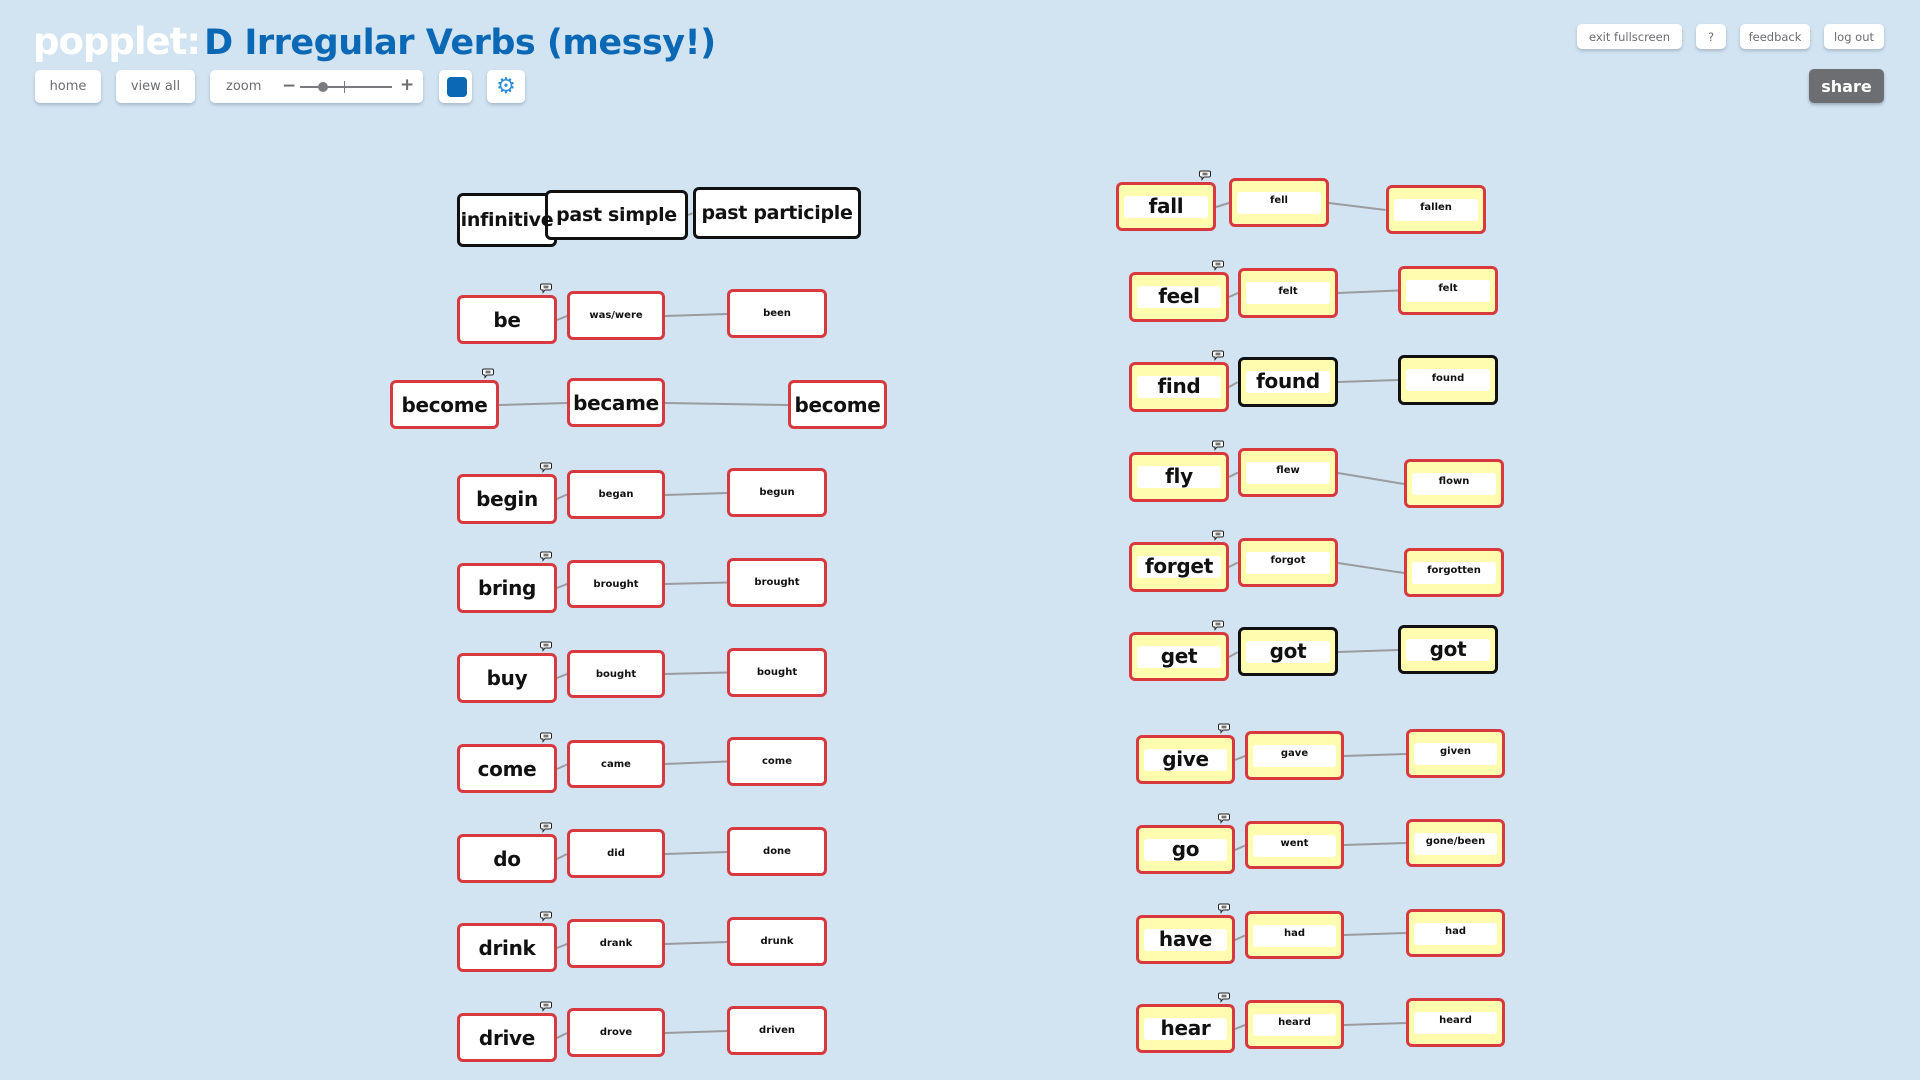 Image resolution: width=1920 pixels, height=1080 pixels. I want to click on verb-node-past-simple: did, so click(616, 853).